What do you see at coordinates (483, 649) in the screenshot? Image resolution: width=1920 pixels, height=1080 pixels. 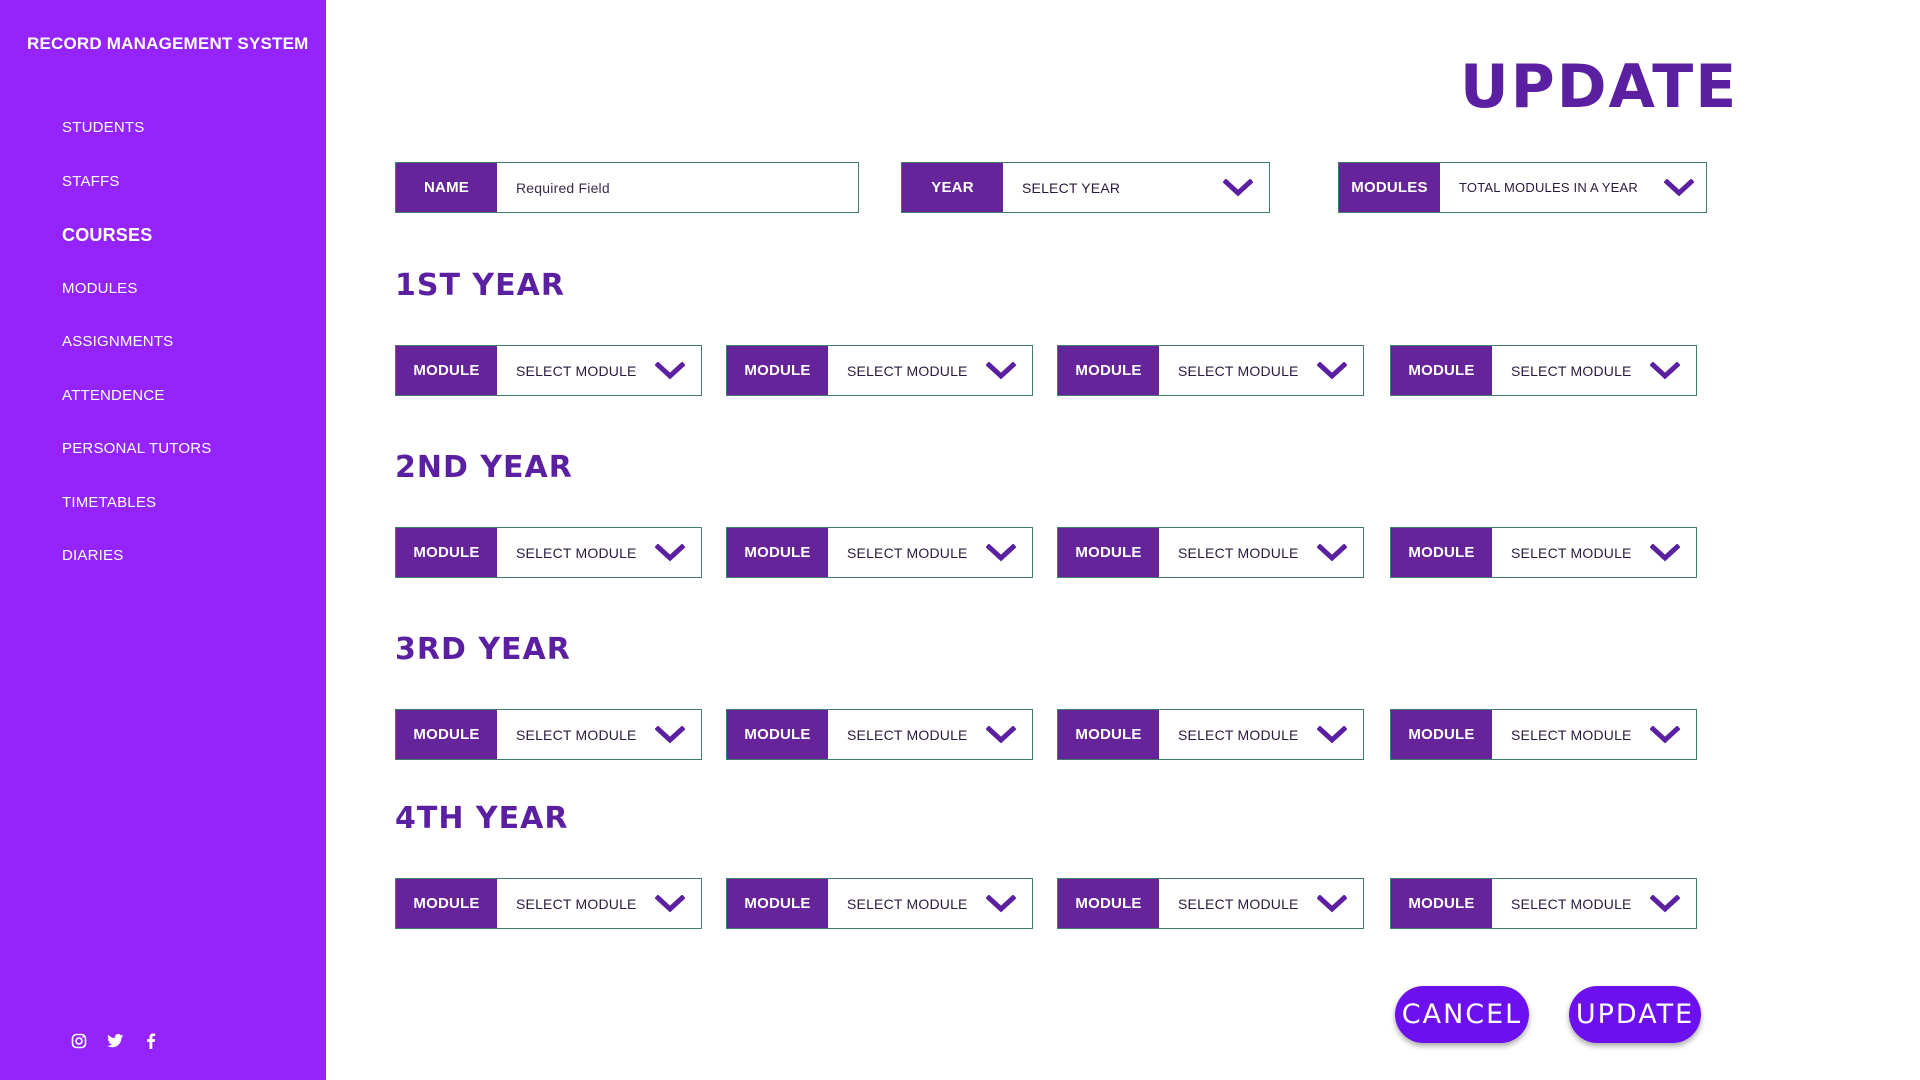 I see `section-title-year-3: 3RD YEAR` at bounding box center [483, 649].